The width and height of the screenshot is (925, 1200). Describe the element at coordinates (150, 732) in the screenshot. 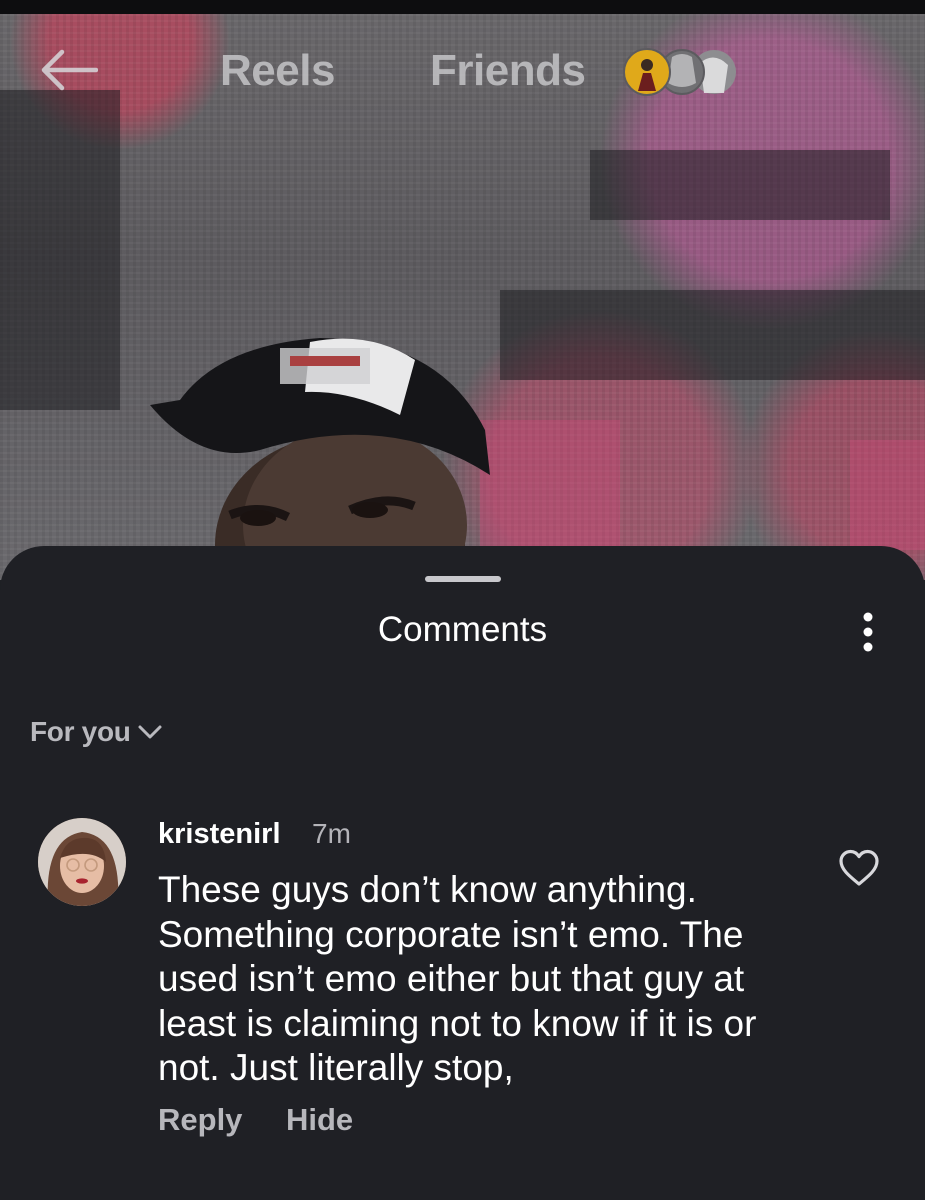

I see `chevron-down-icon` at that location.